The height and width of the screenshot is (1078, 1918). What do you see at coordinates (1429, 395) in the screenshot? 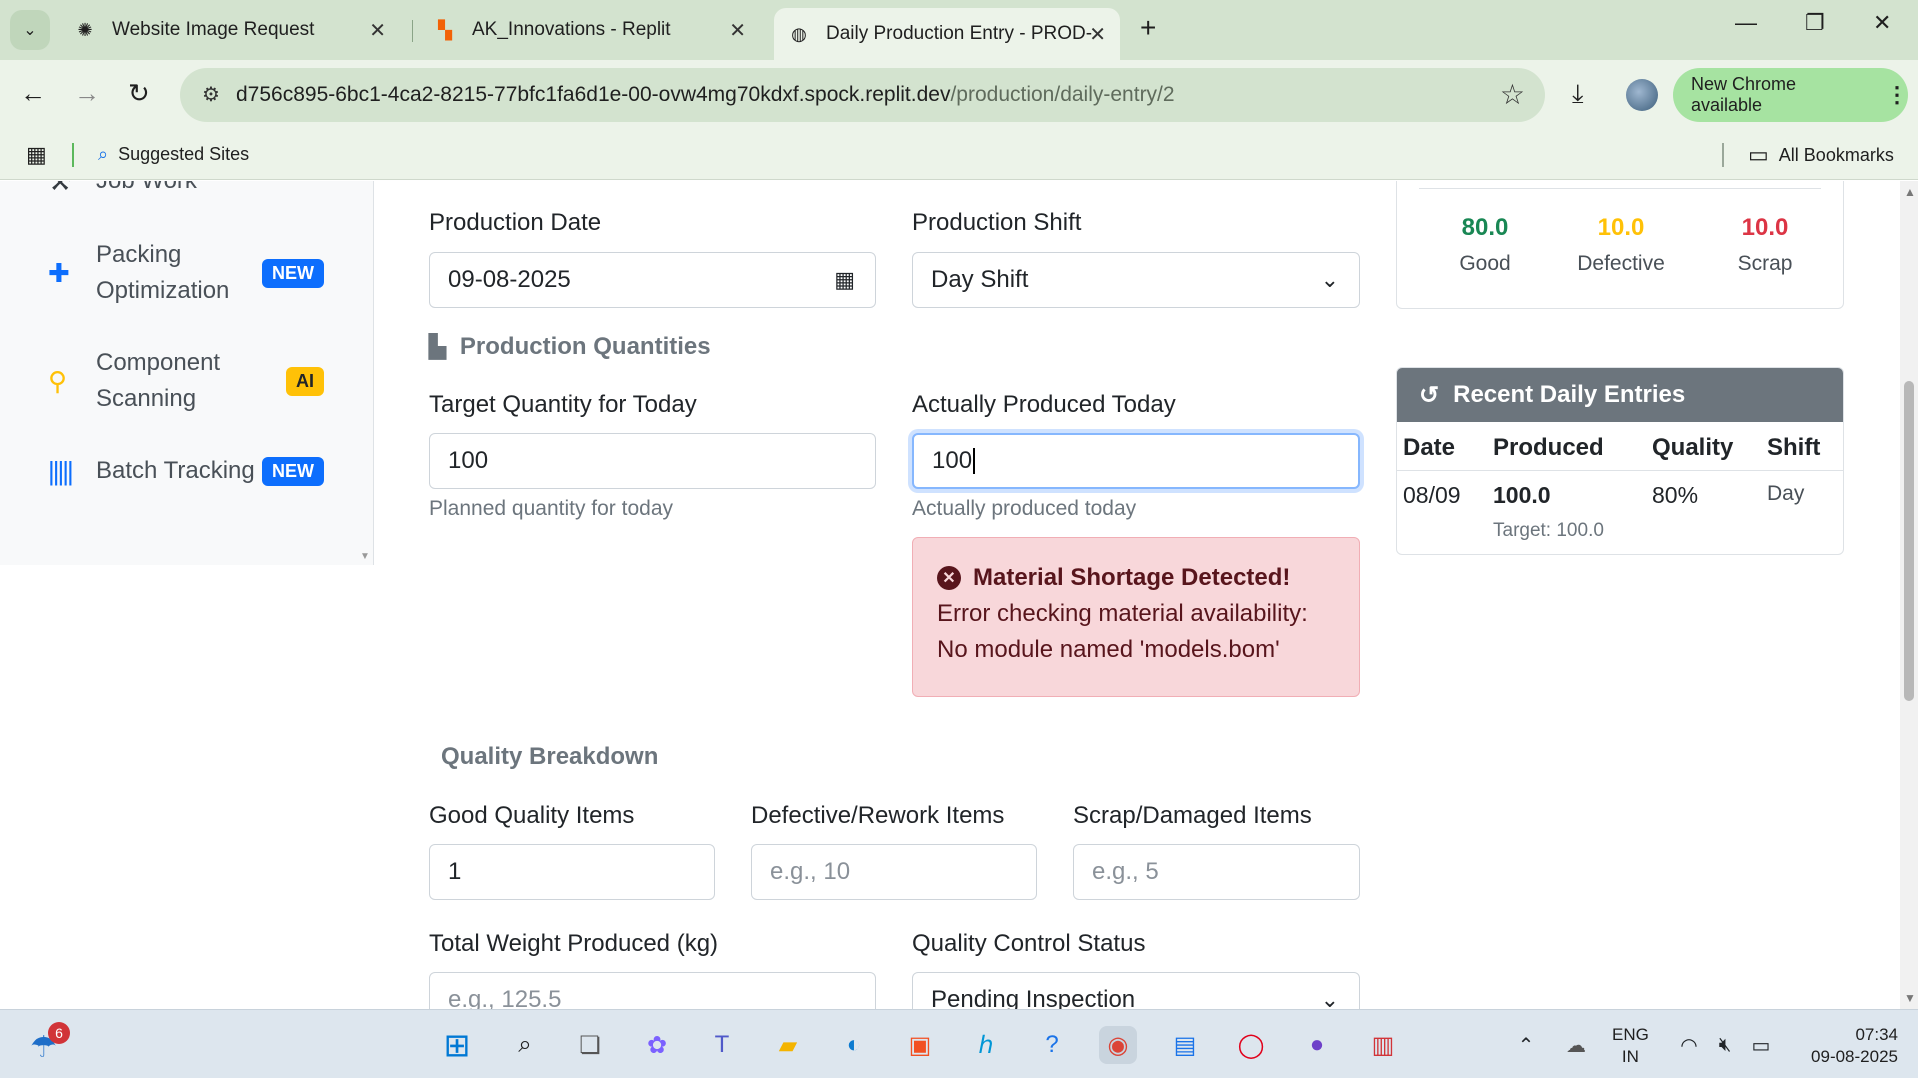
I see `history-icon: ↺` at bounding box center [1429, 395].